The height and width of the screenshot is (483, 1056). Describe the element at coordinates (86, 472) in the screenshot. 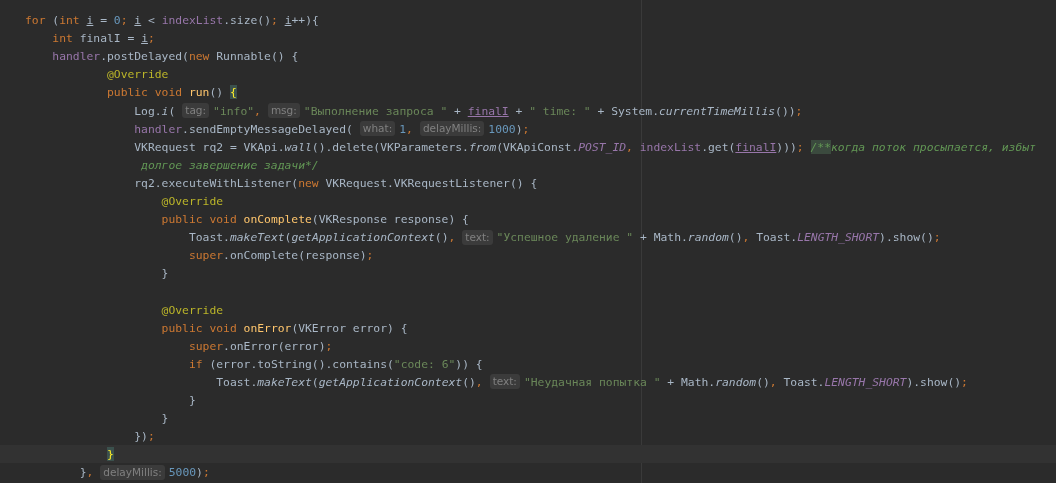

I see `code-text: },` at that location.